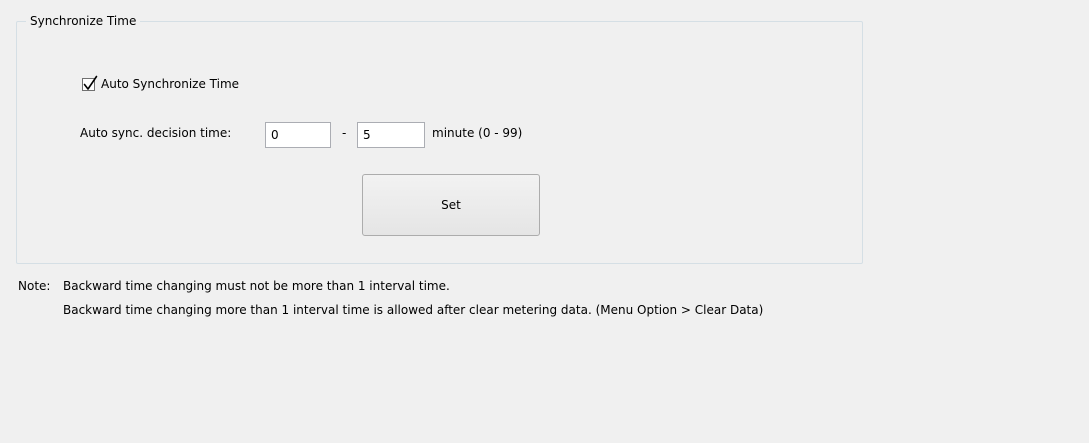 The image size is (1089, 443). What do you see at coordinates (298, 135) in the screenshot?
I see `decision-time-from-input` at bounding box center [298, 135].